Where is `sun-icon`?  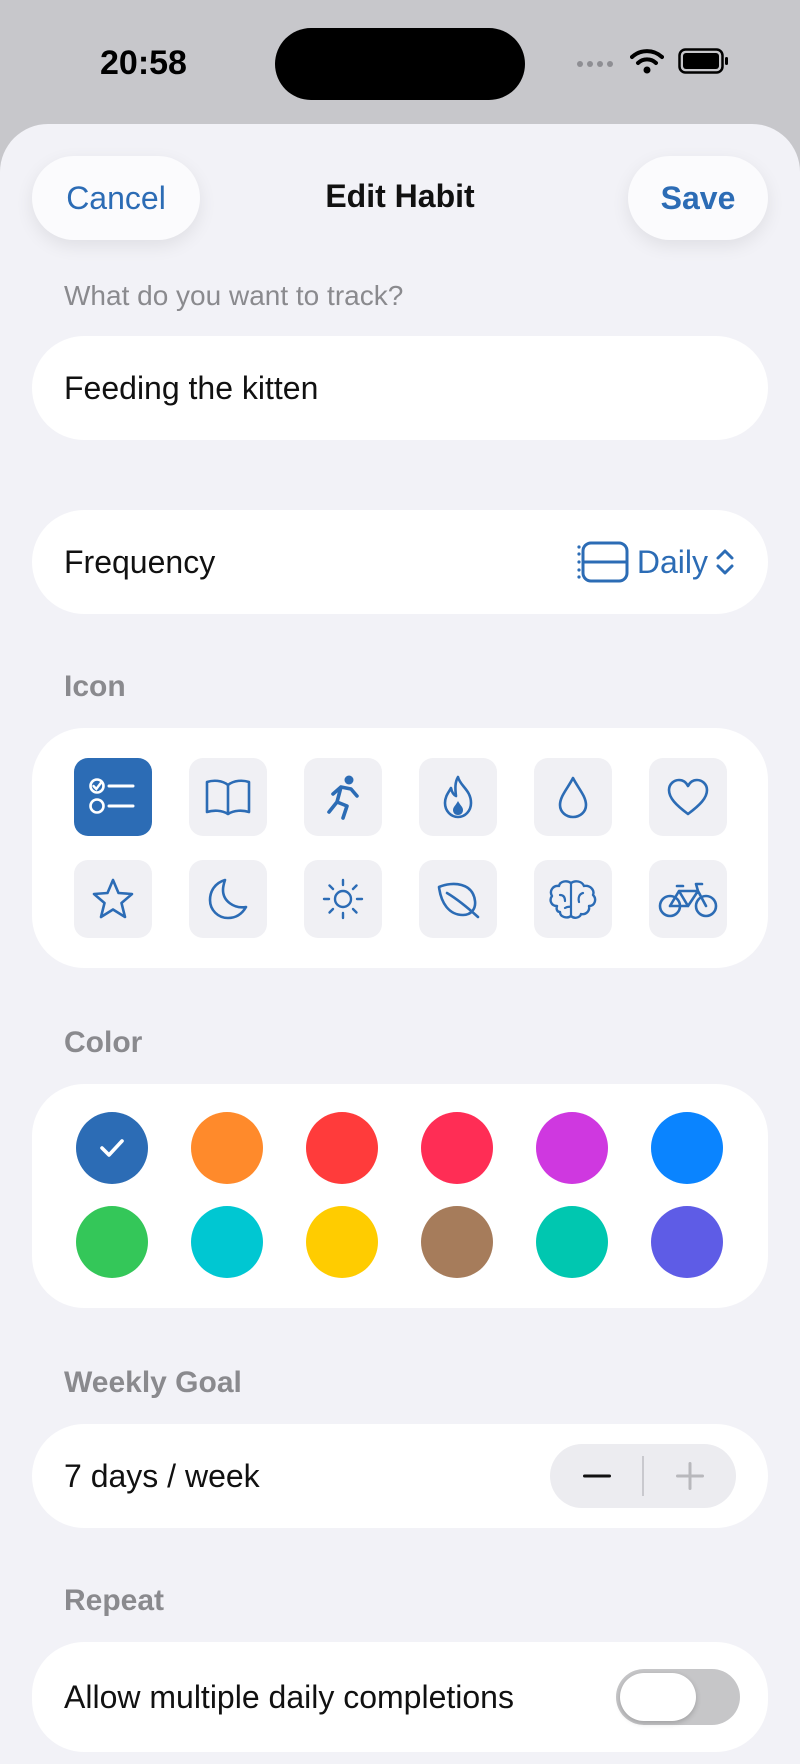 sun-icon is located at coordinates (343, 899).